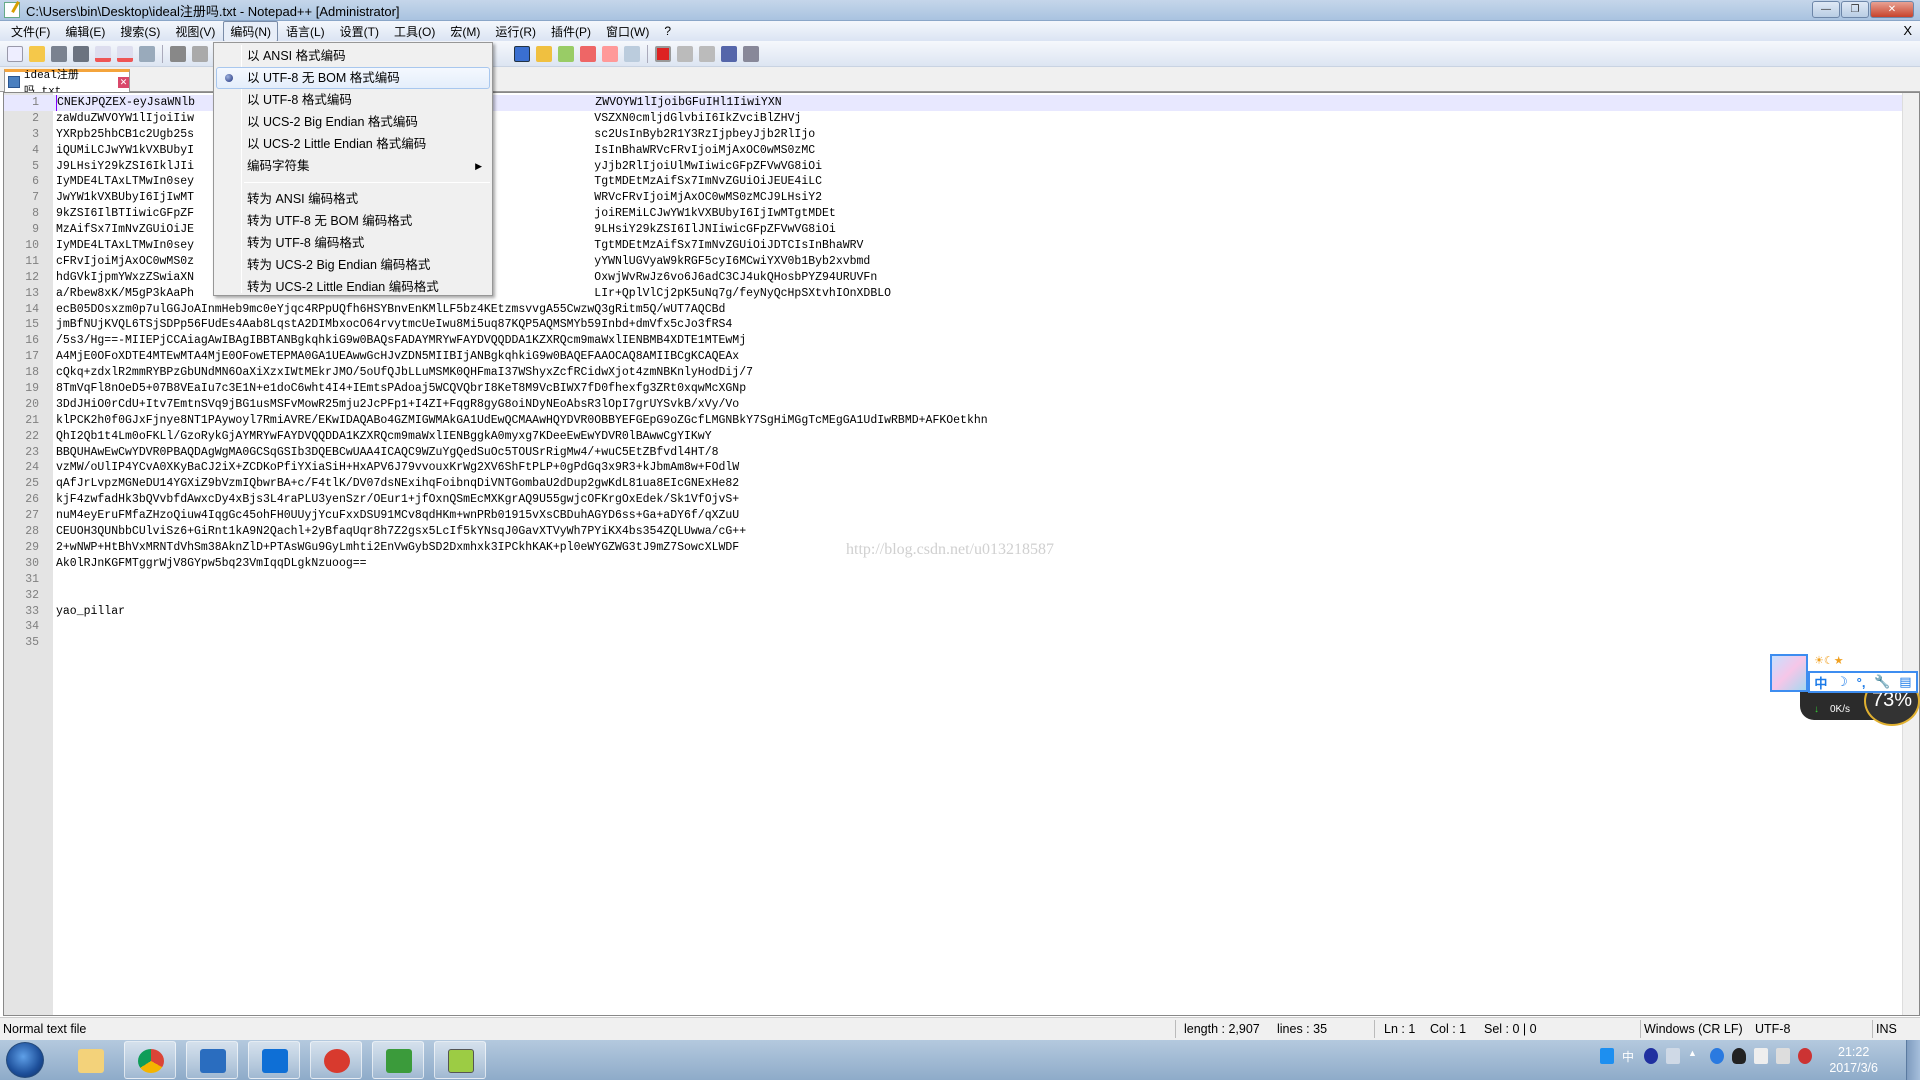  I want to click on menu-item-encode-ucs2-be: 以 UCS-2 Big Endian 格式编码, so click(353, 122).